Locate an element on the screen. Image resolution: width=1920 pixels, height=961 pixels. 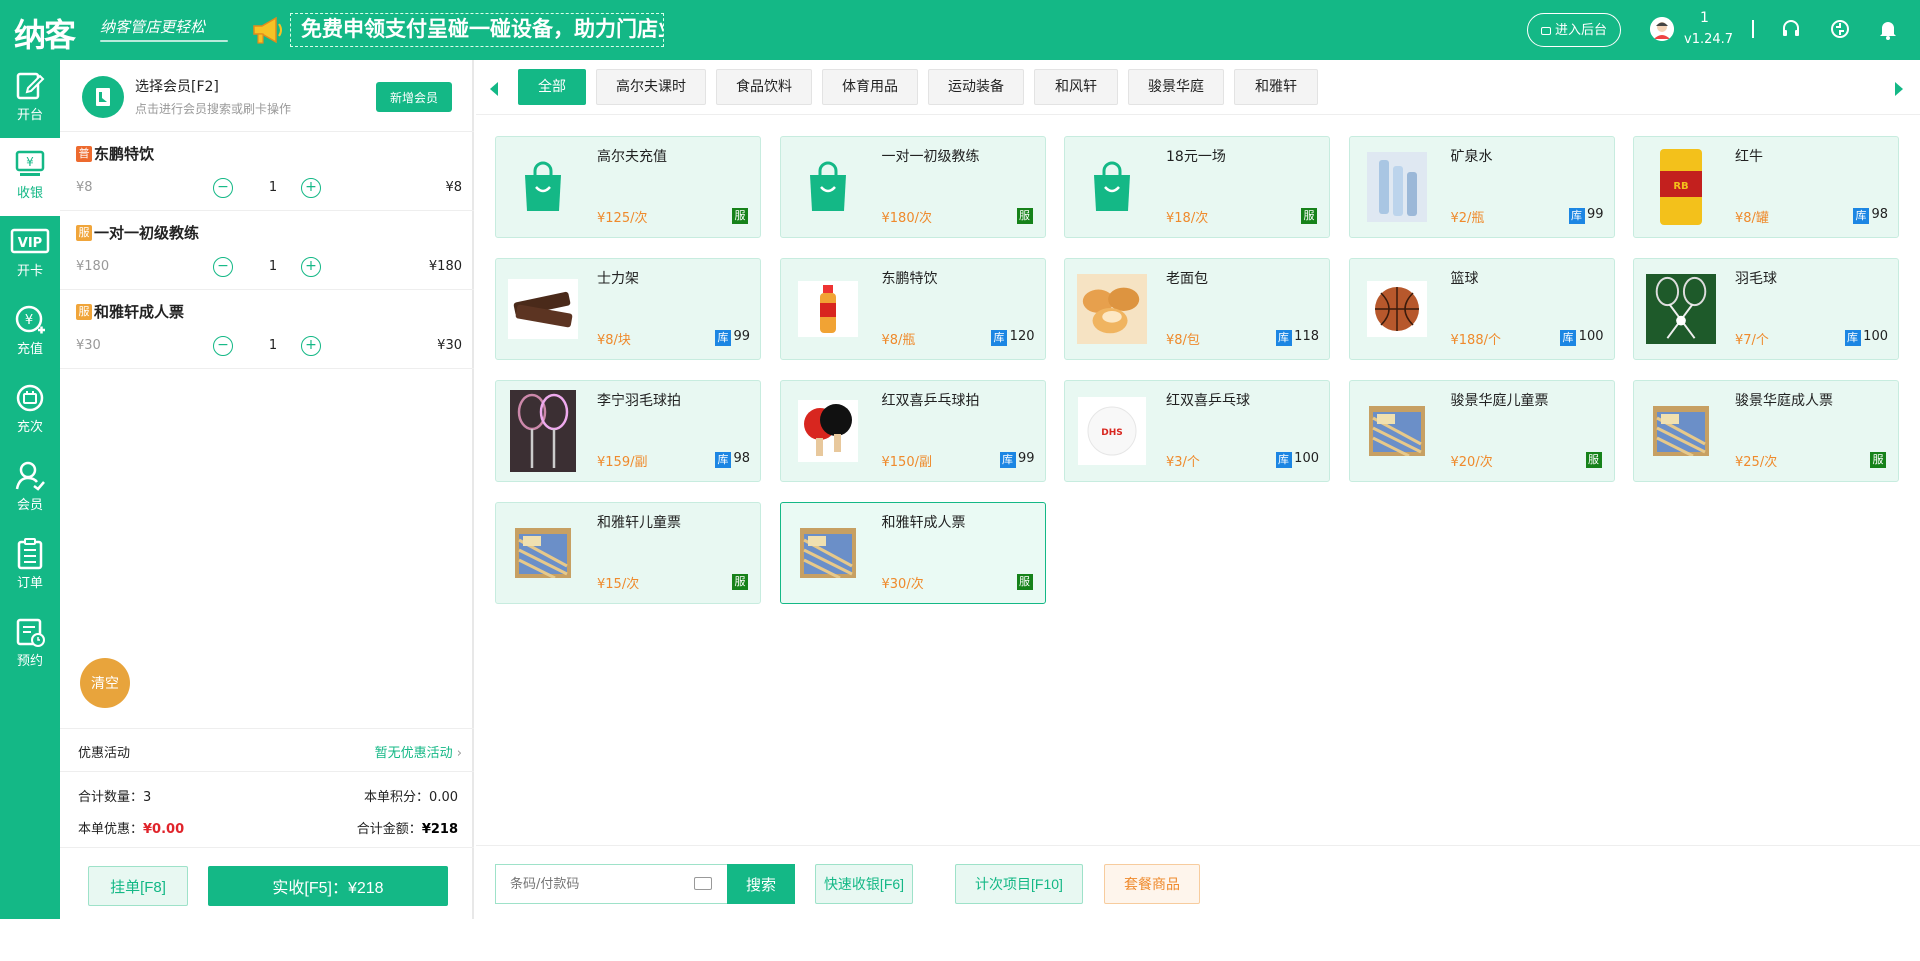
product-card: DHS 红双喜乒乓球 ¥3/个 库 100 is located at coordinates (1197, 431).